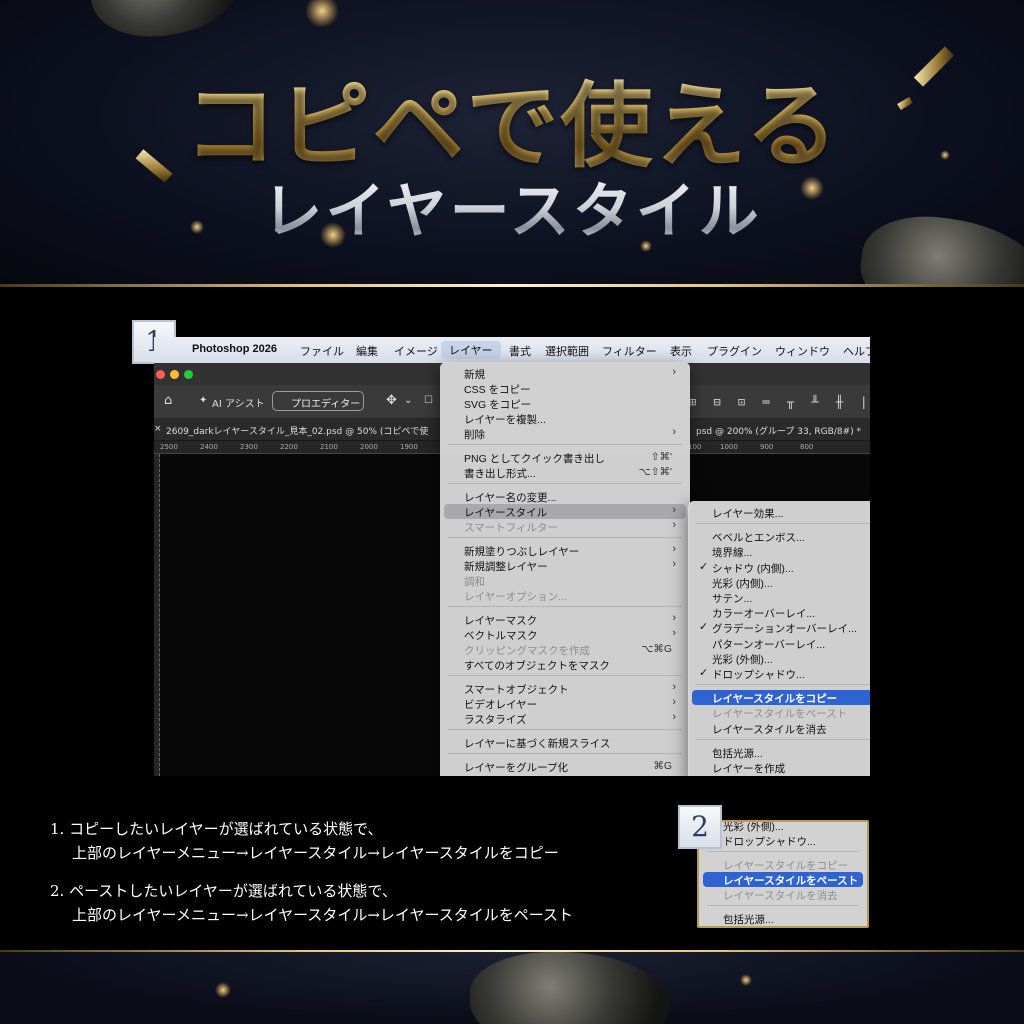 The width and height of the screenshot is (1024, 1024). What do you see at coordinates (497, 390) in the screenshot?
I see `menu-item-label: CSS をコピー` at bounding box center [497, 390].